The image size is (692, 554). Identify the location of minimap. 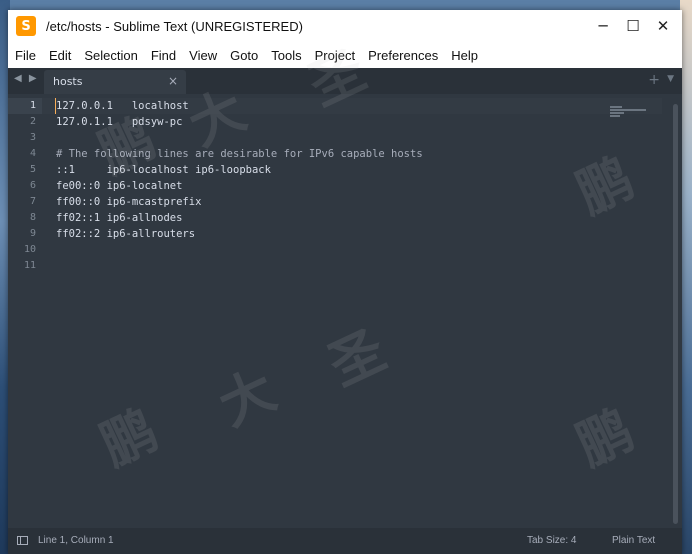
(632, 113).